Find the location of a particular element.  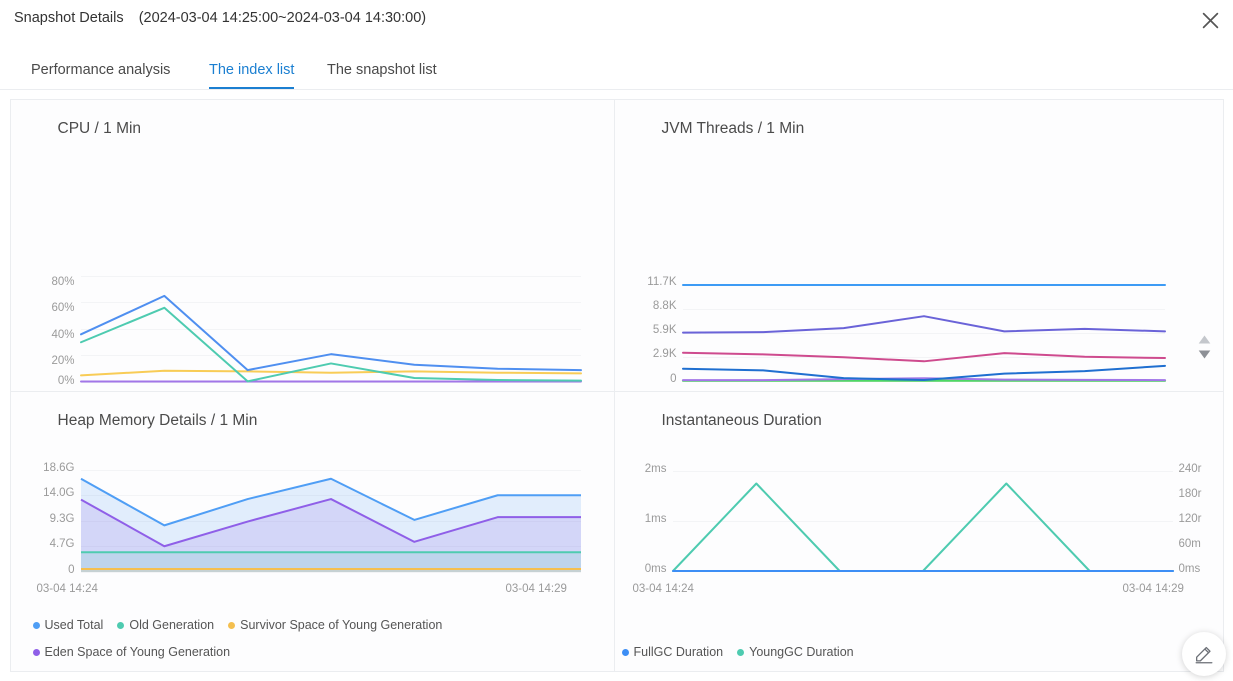

chart-lines-cpu is located at coordinates (330, 338).